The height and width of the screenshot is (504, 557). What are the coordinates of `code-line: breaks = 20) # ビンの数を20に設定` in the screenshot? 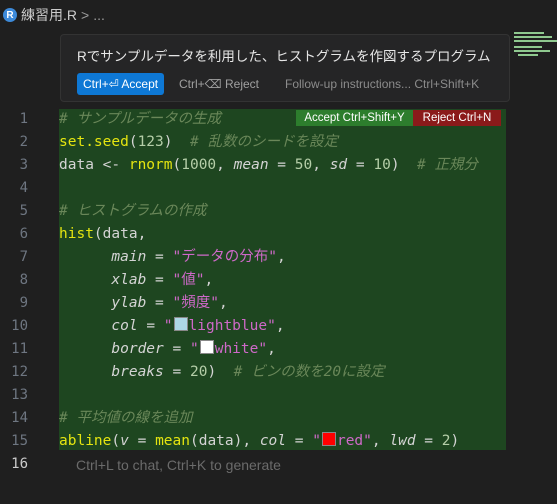 It's located at (222, 372).